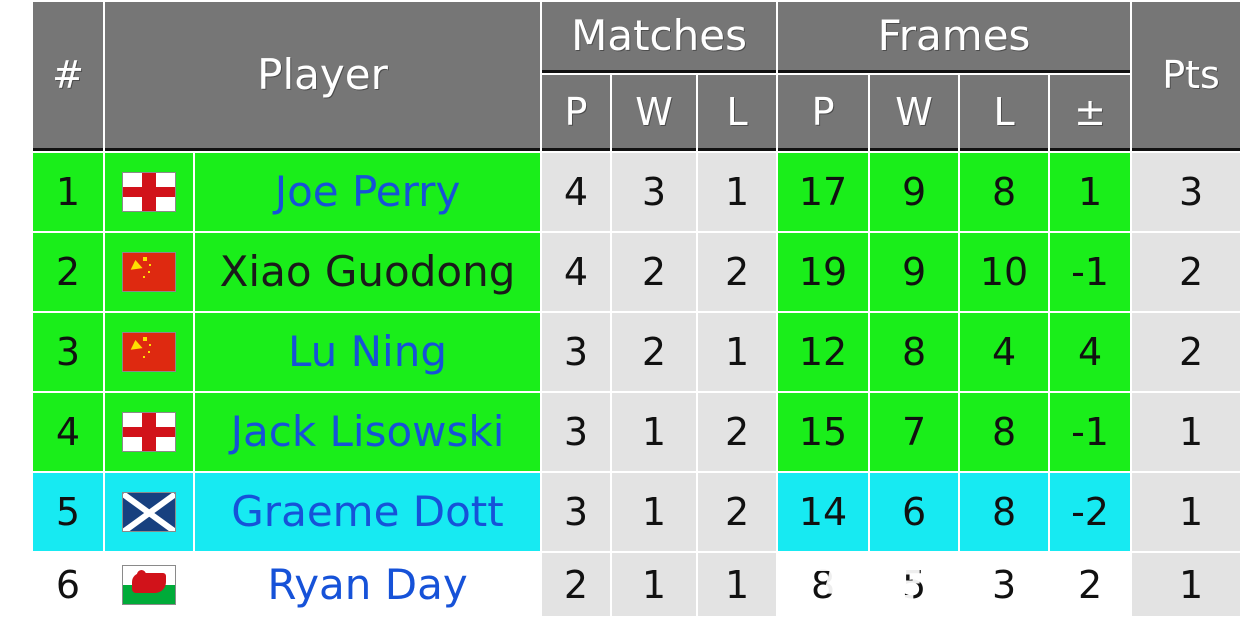 Image resolution: width=1240 pixels, height=618 pixels. I want to click on cell-matches-played: 2, so click(576, 584).